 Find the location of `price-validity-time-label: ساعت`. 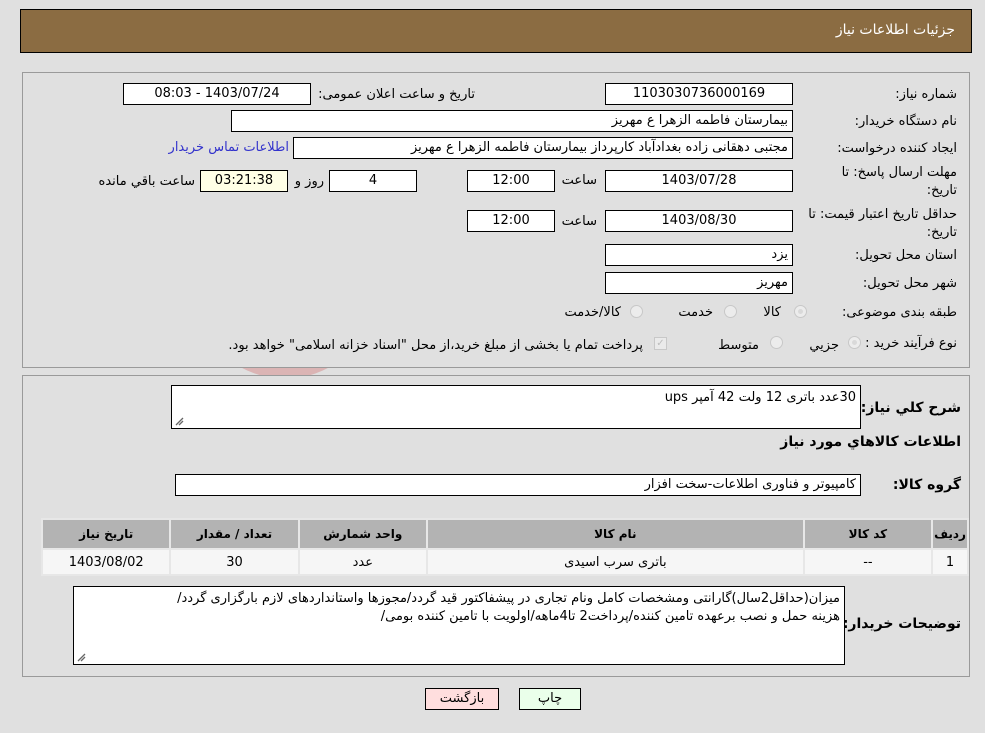

price-validity-time-label: ساعت is located at coordinates (579, 221).